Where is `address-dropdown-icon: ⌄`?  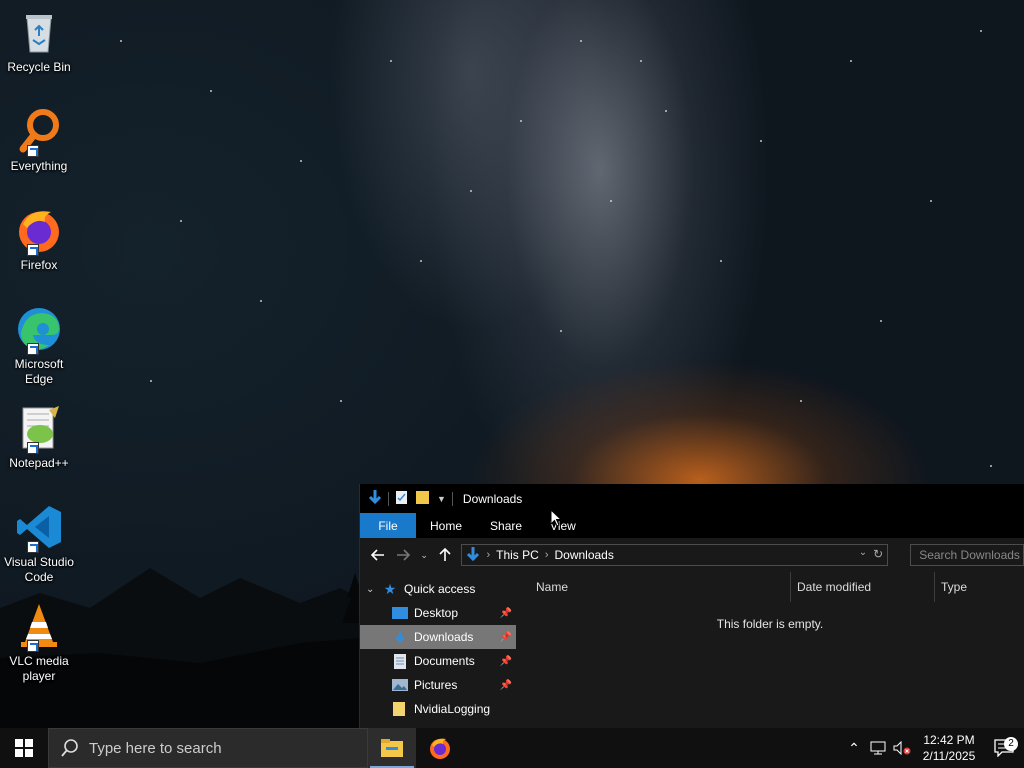 address-dropdown-icon: ⌄ is located at coordinates (863, 554).